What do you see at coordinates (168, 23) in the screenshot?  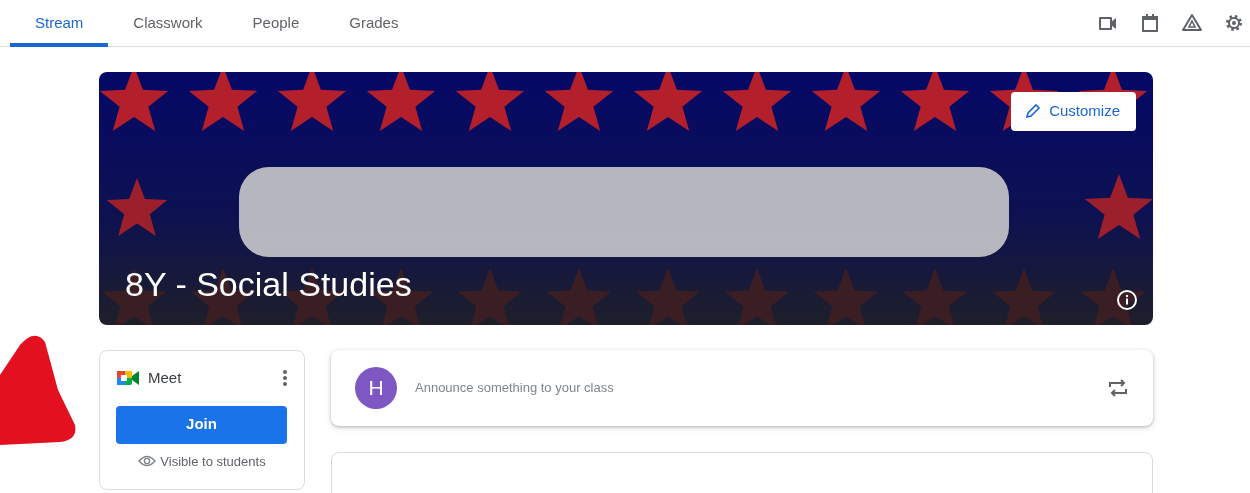 I see `tab: Classwork` at bounding box center [168, 23].